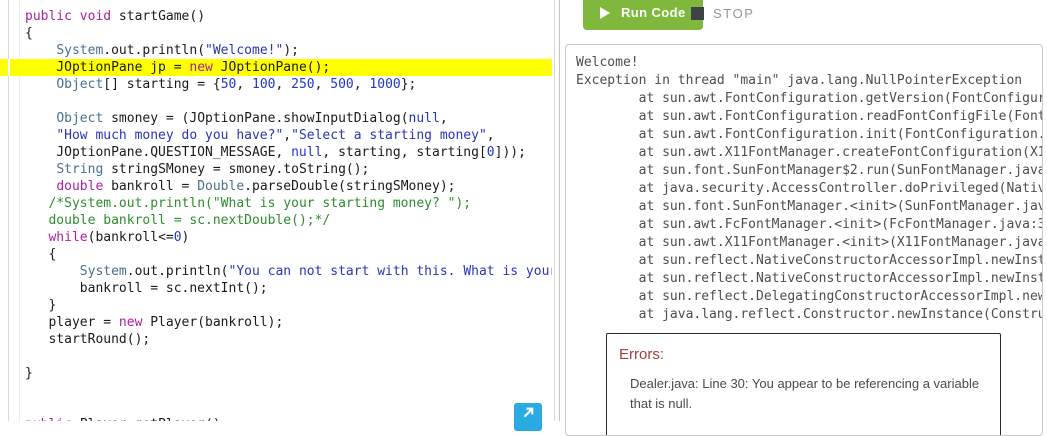 The width and height of the screenshot is (1047, 436). I want to click on code-line: System.out.println("Welcome!");, so click(276, 50).